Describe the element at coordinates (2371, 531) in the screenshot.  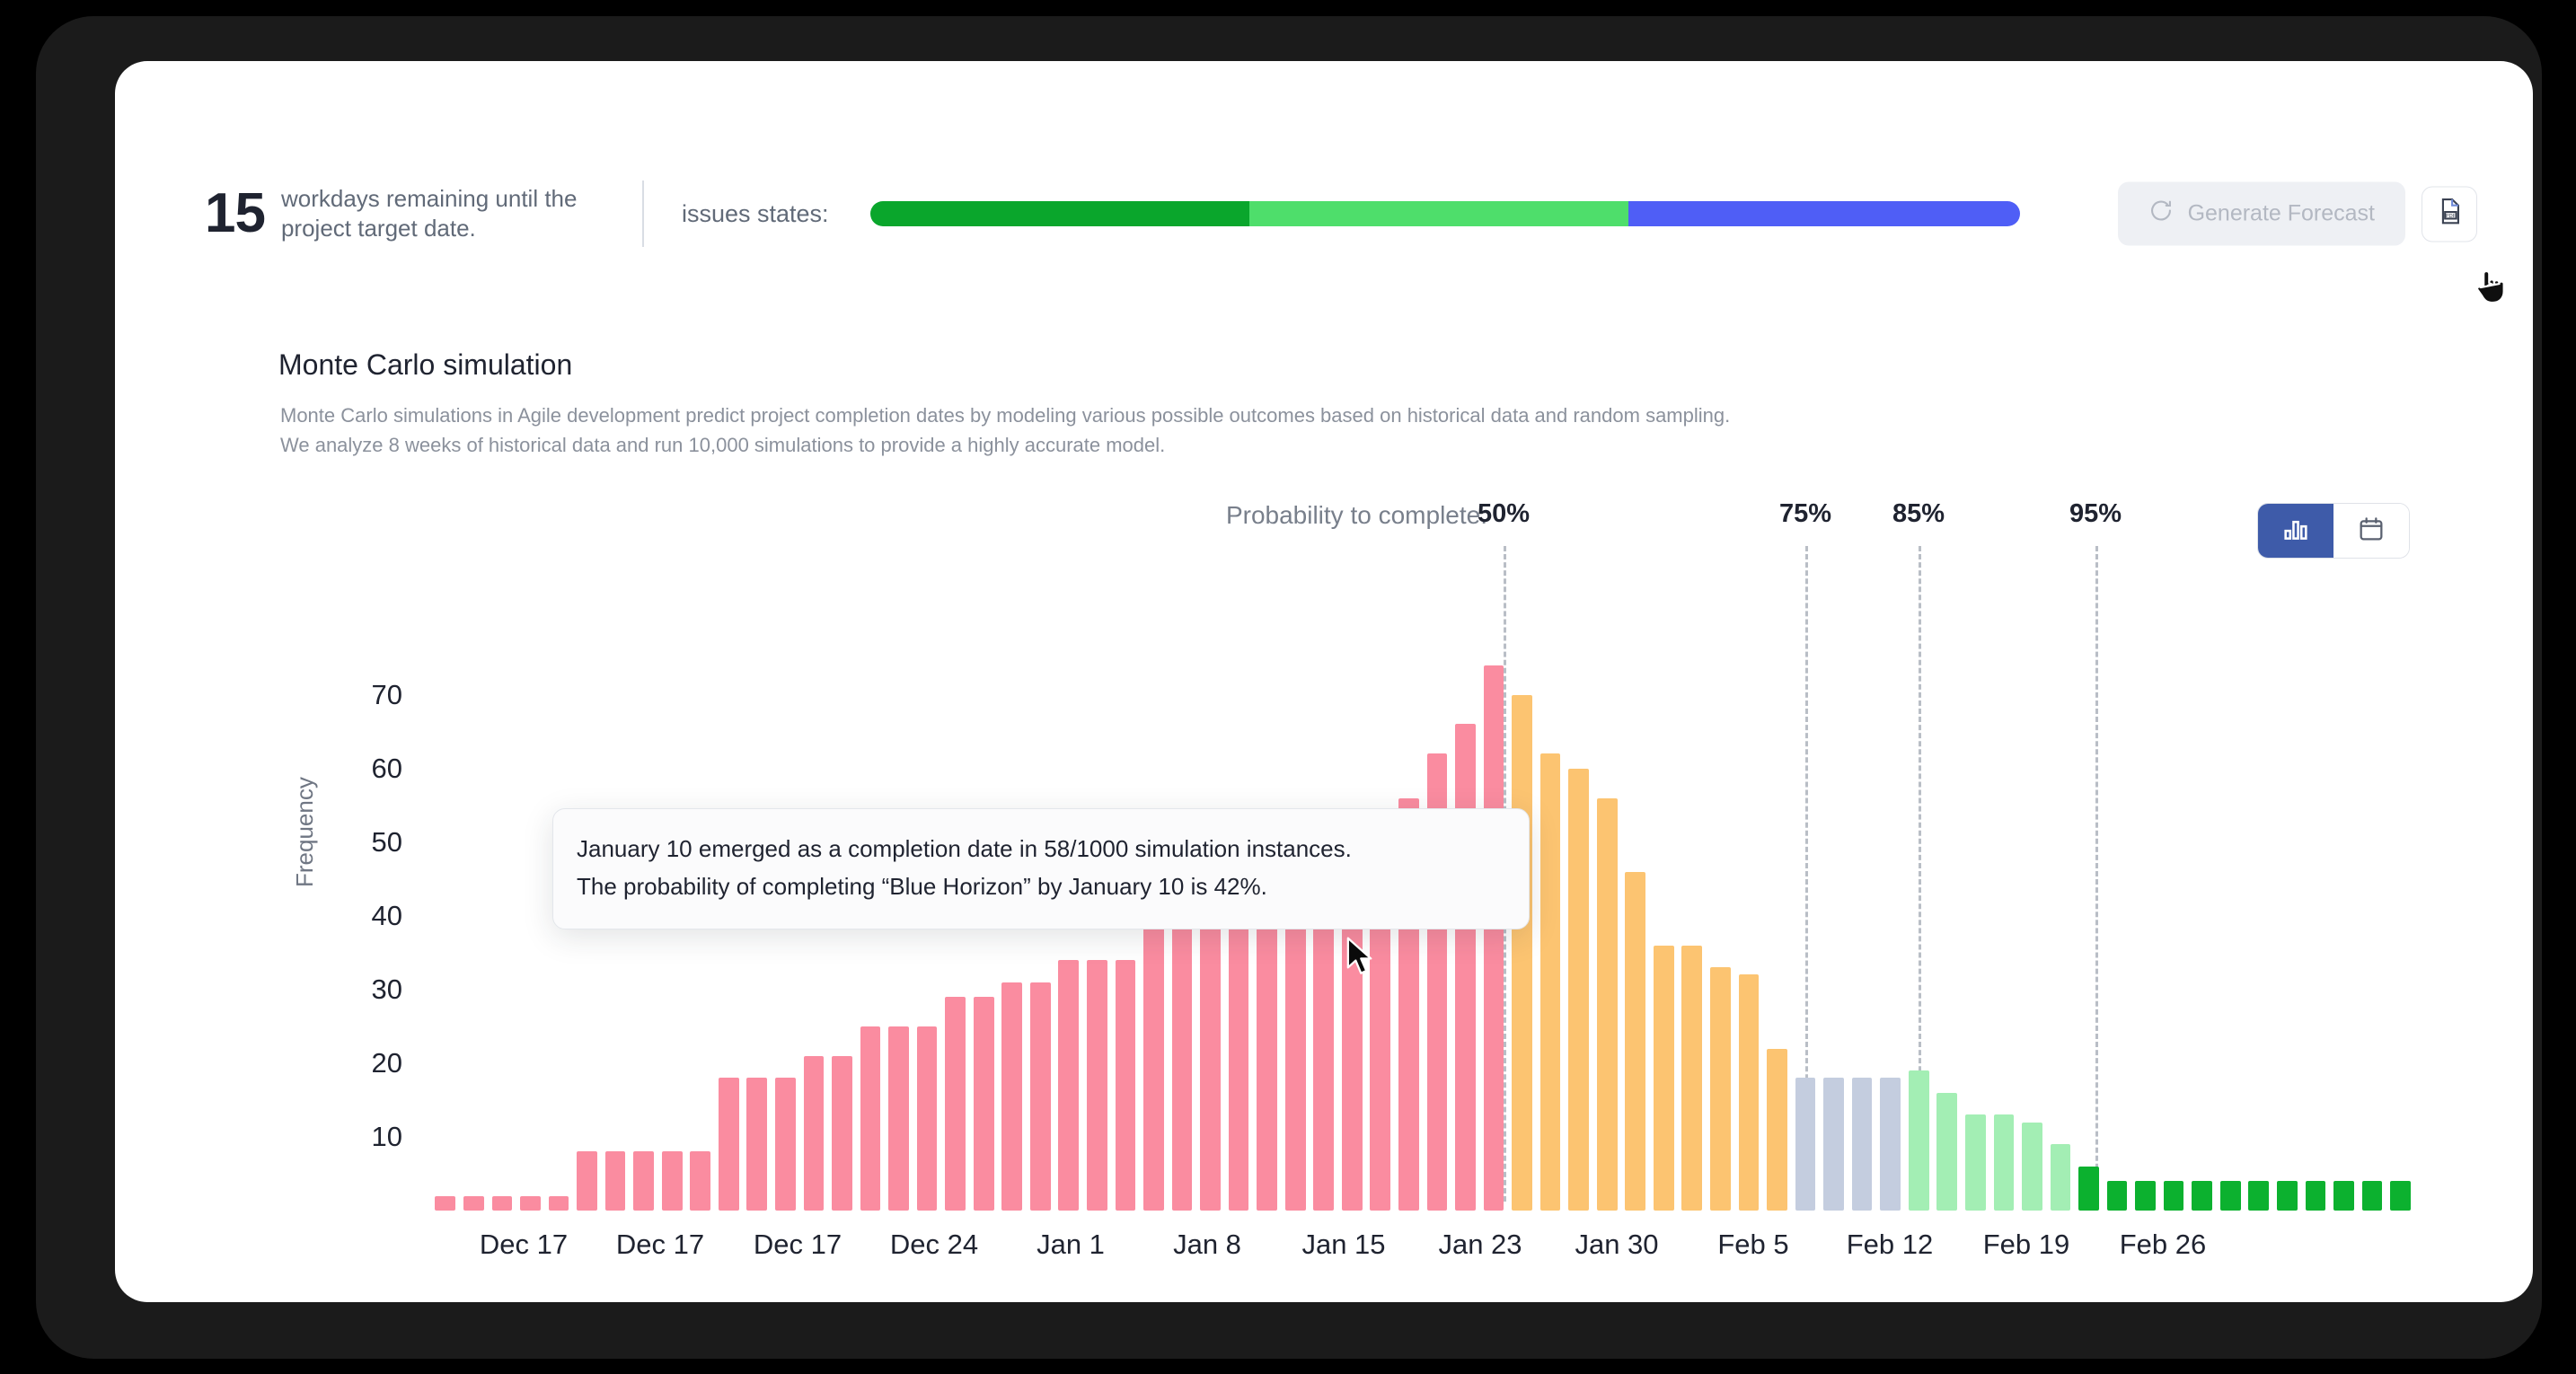
I see `calendar-view-button` at that location.